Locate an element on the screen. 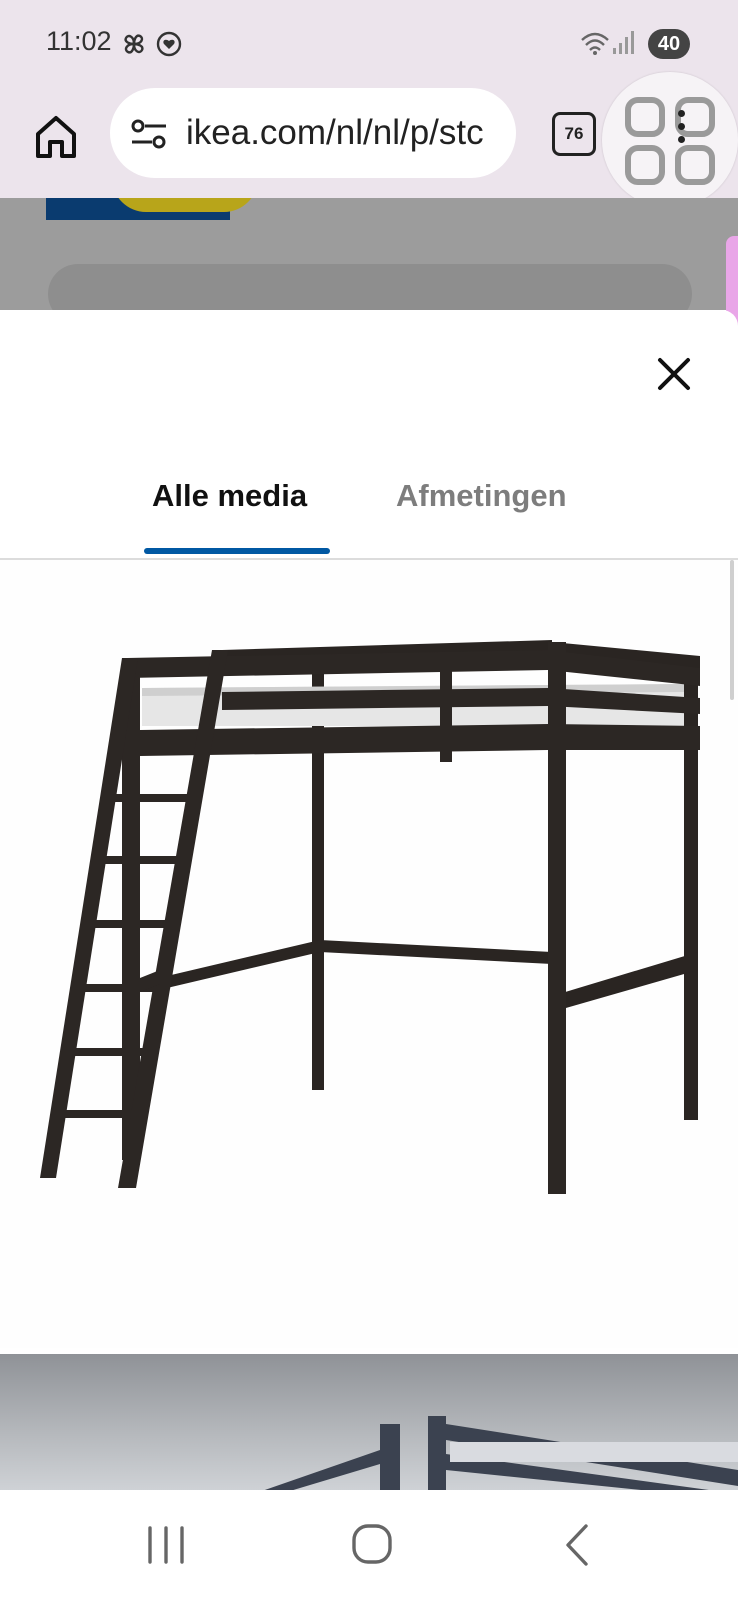 This screenshot has width=738, height=1600. pinwheel-icon is located at coordinates (134, 44).